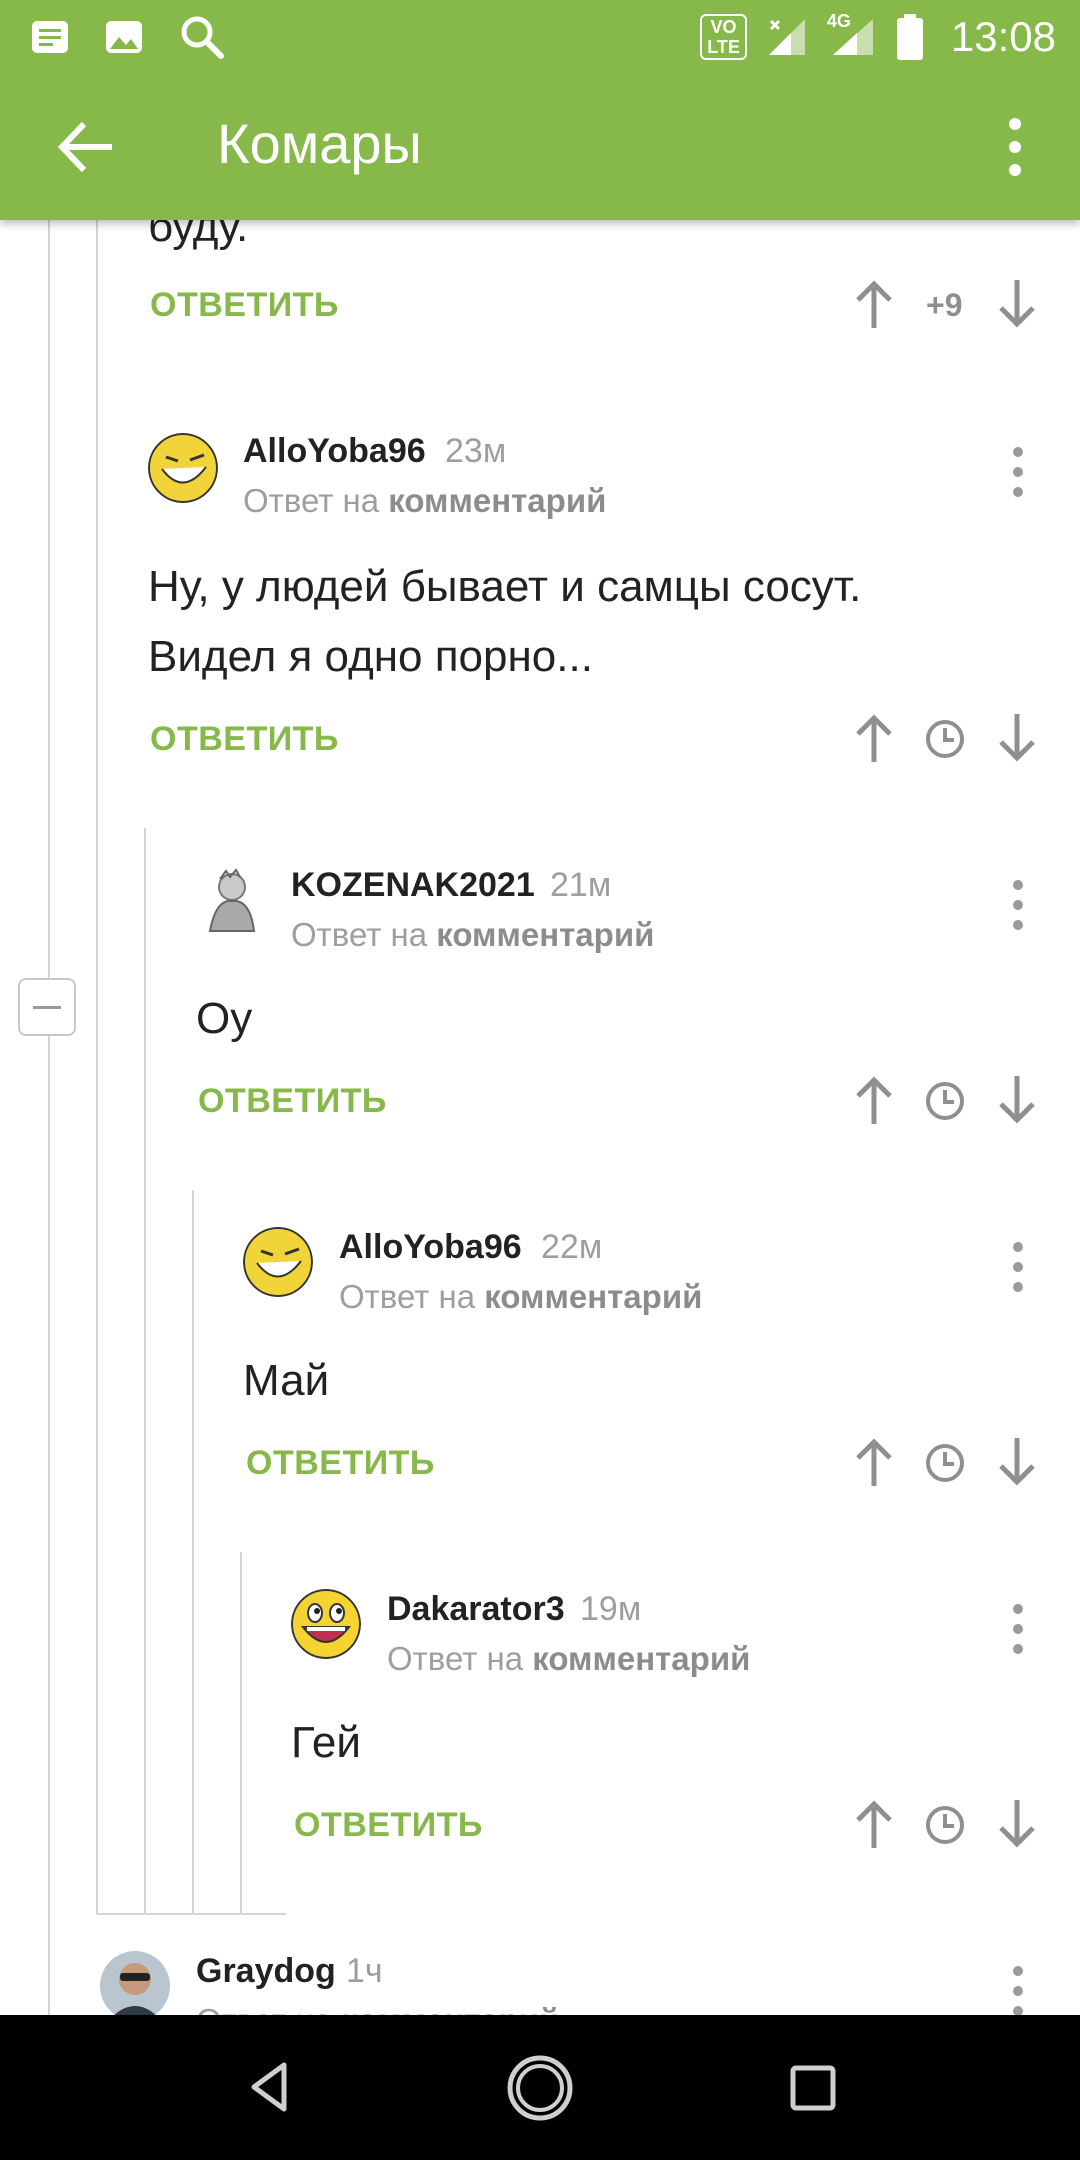  I want to click on thread-end-line, so click(191, 1914).